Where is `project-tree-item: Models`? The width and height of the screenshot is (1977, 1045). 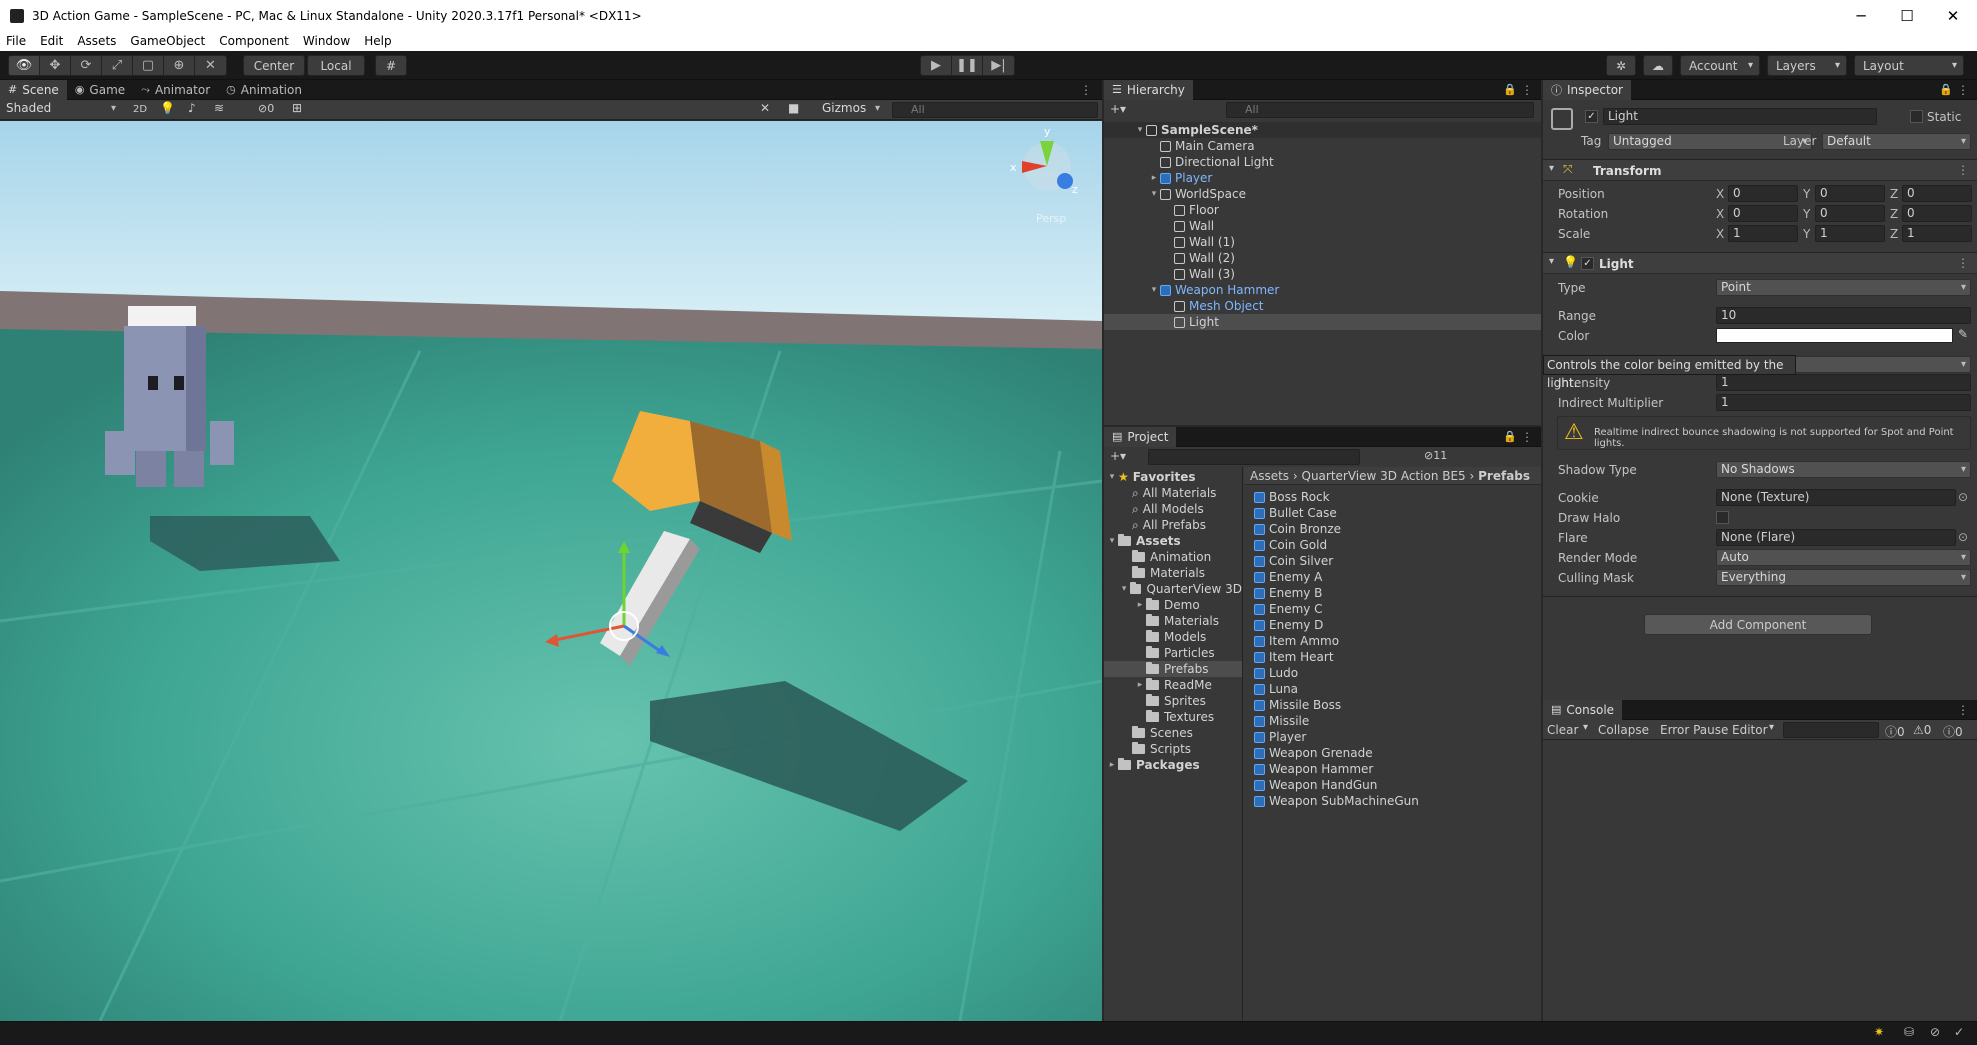 project-tree-item: Models is located at coordinates (1173, 637).